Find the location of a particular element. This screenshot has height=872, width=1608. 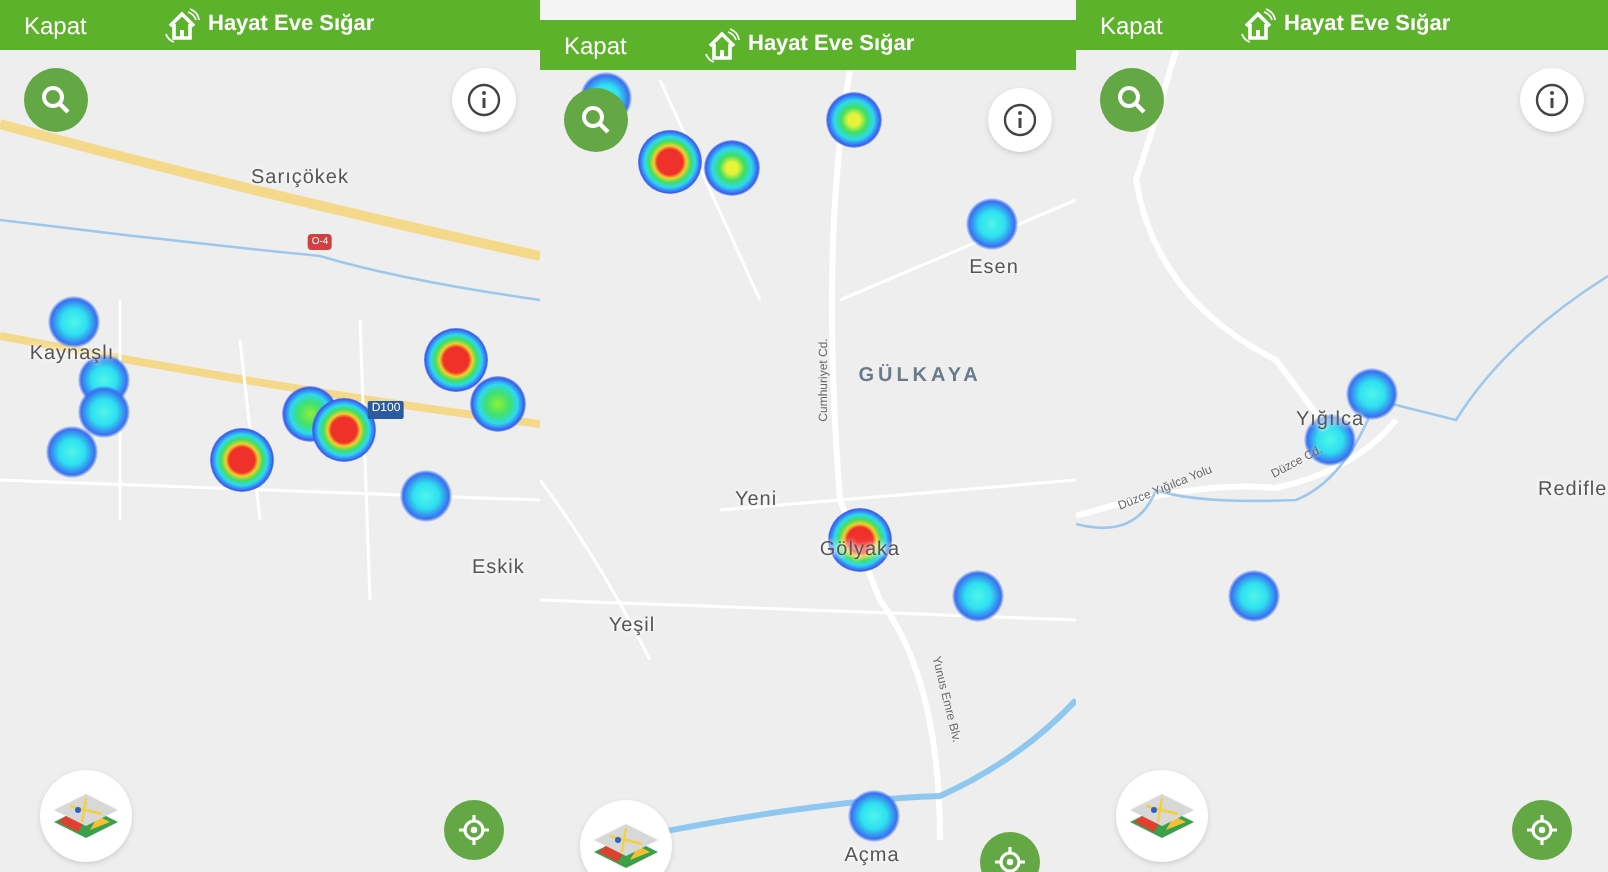

place-label: Esen is located at coordinates (994, 269).